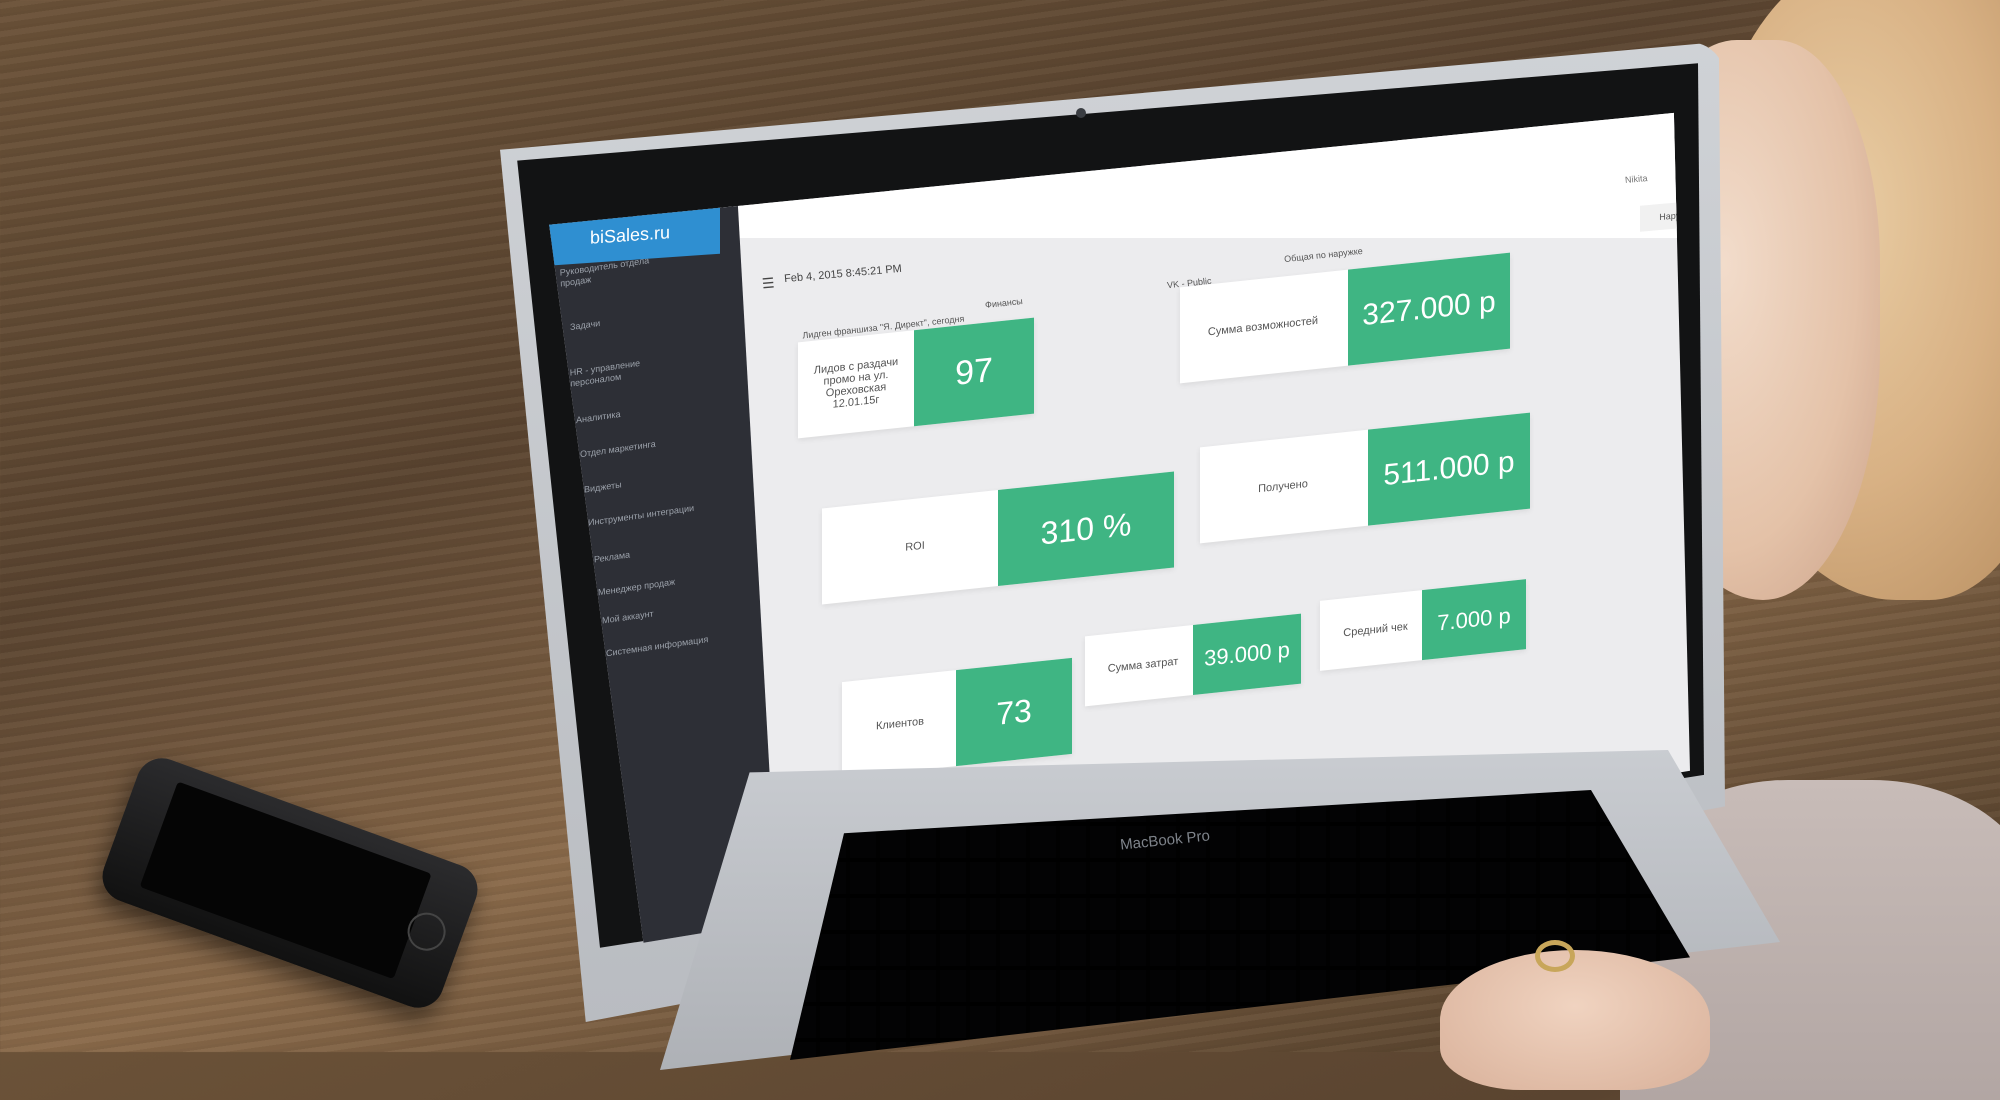 Image resolution: width=2000 pixels, height=1100 pixels. Describe the element at coordinates (900, 724) in the screenshot. I see `card-clients-label: Клиентов` at that location.